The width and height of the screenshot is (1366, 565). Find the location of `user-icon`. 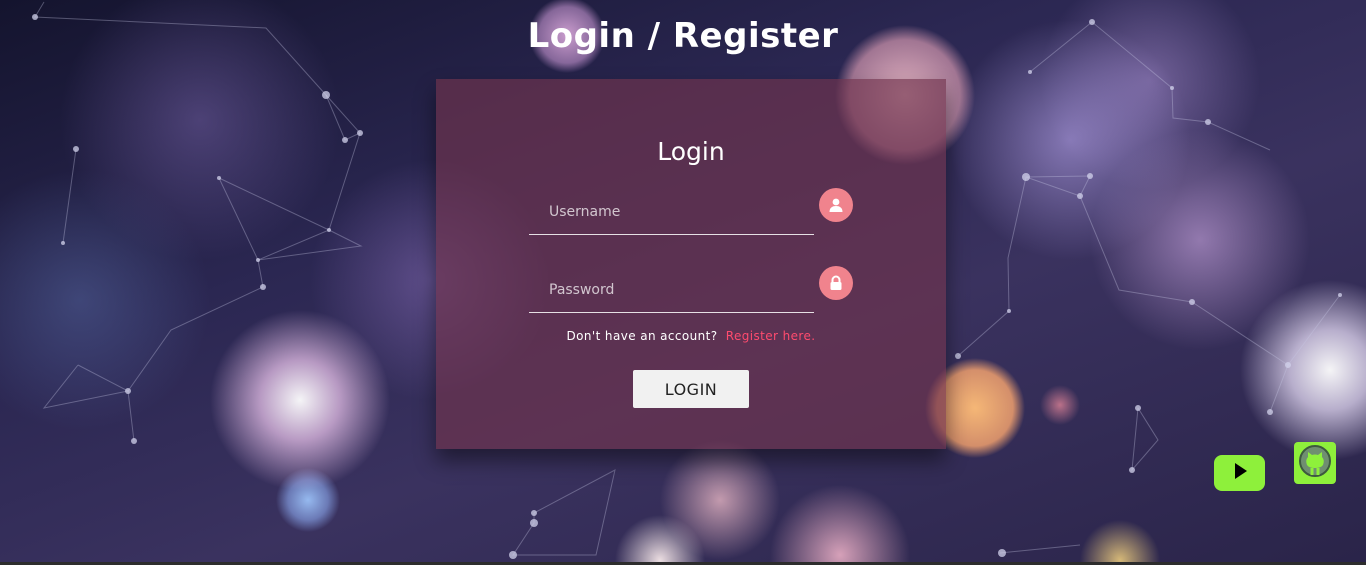

user-icon is located at coordinates (836, 205).